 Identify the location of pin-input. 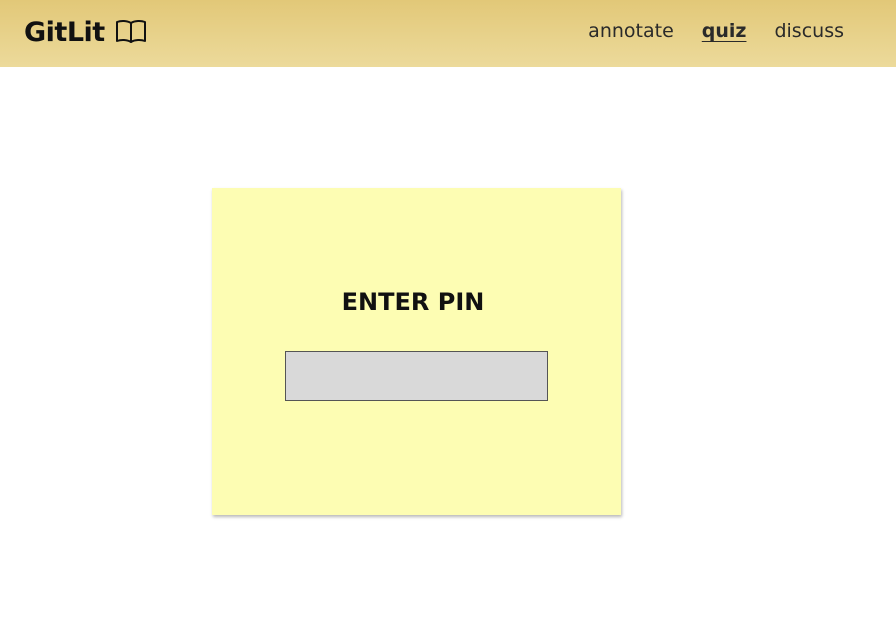
(416, 376).